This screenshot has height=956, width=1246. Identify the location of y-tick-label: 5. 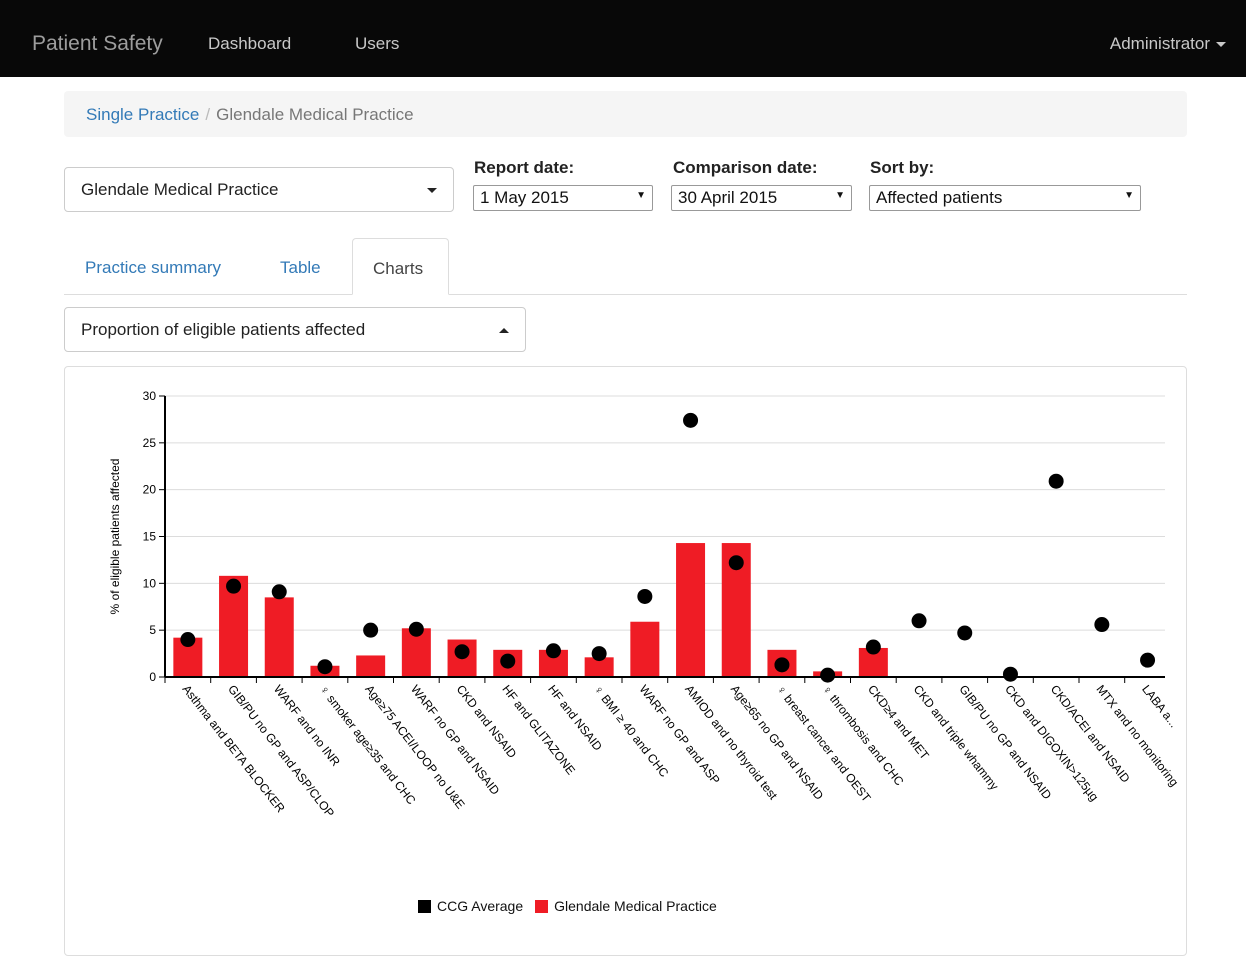
(152, 630).